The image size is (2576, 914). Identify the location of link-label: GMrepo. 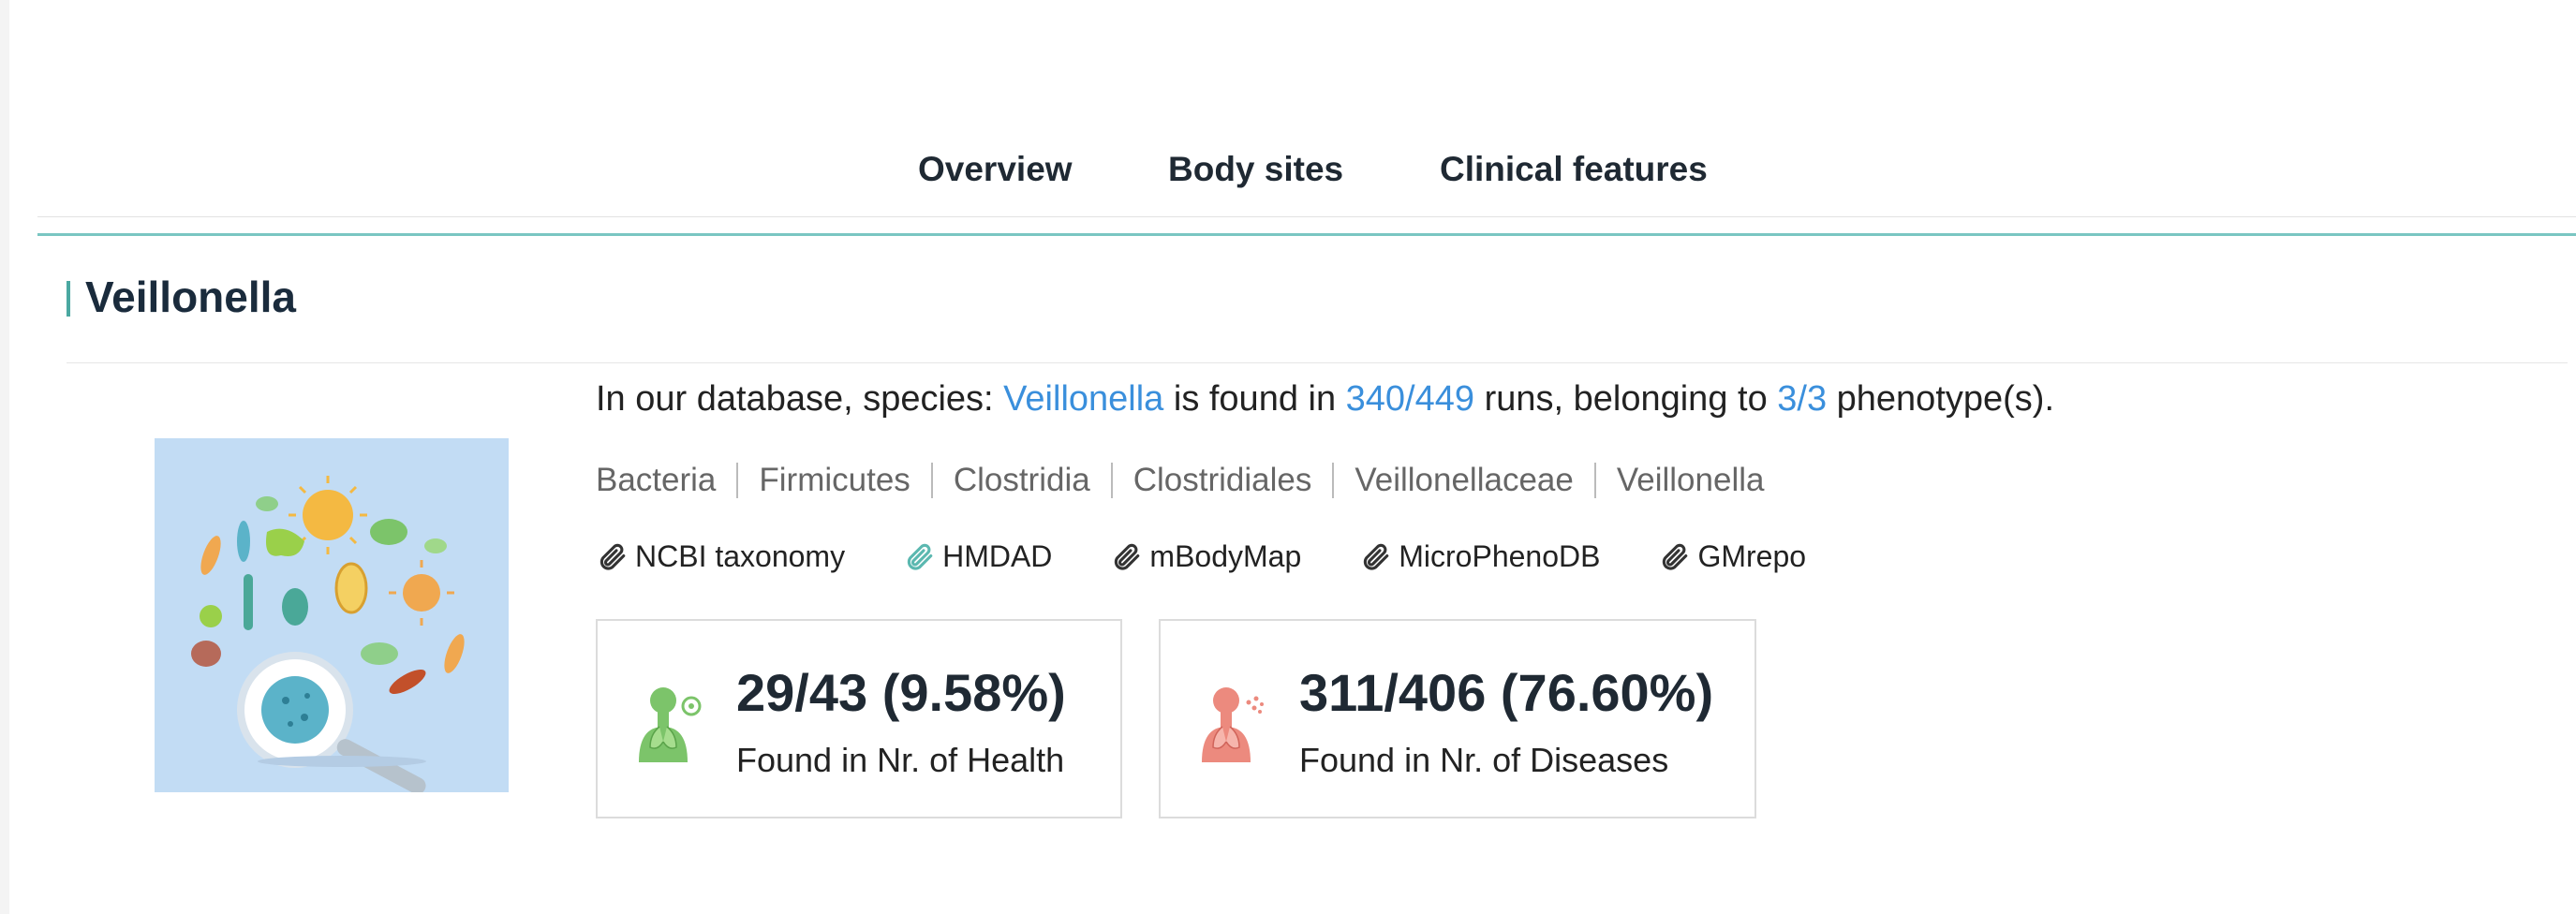
(1752, 556).